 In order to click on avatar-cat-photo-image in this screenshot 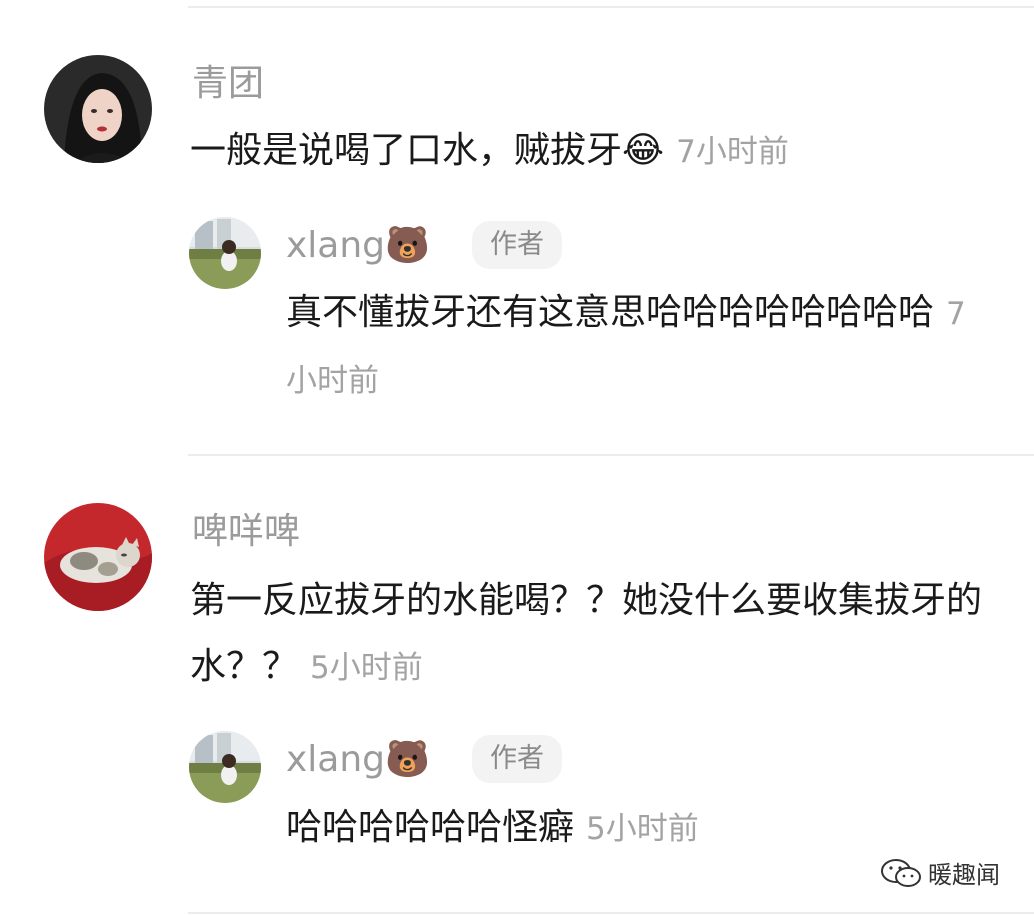, I will do `click(98, 557)`.